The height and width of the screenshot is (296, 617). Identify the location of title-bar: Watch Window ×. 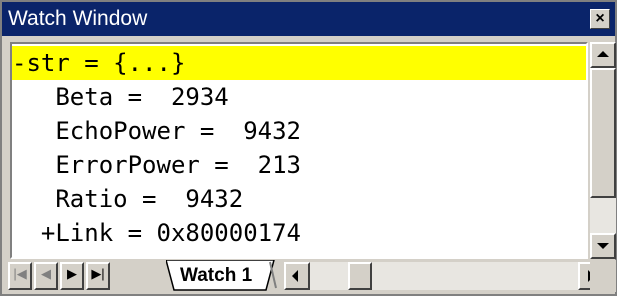
(308, 19).